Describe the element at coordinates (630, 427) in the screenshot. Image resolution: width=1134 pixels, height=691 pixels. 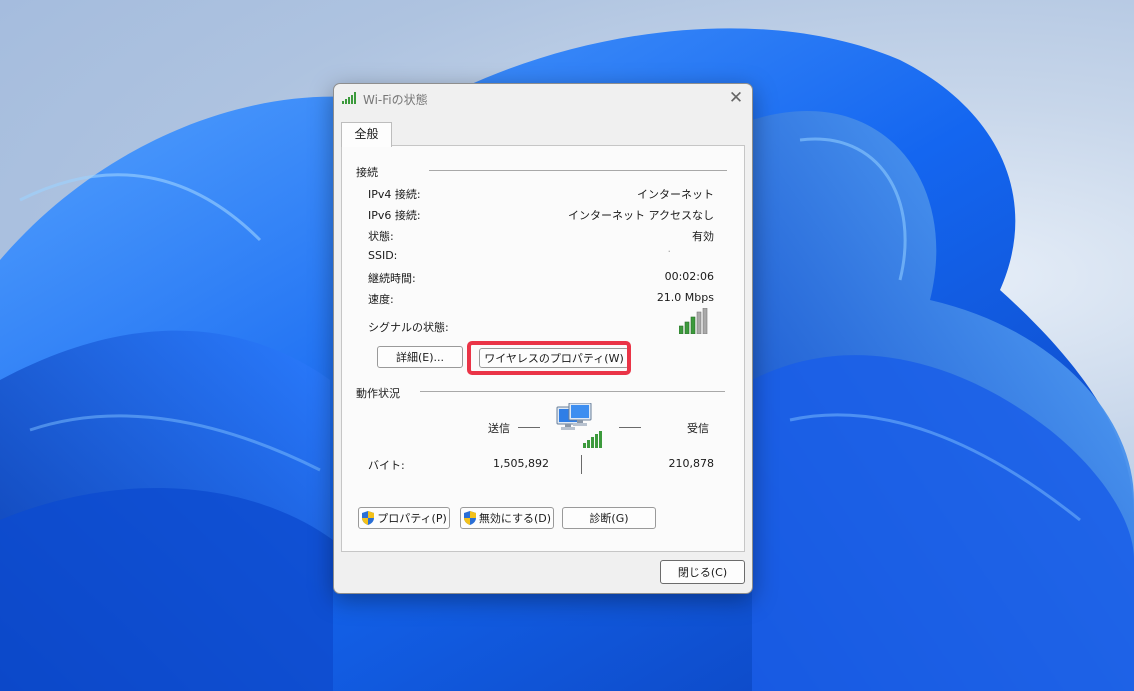
I see `received-line` at that location.